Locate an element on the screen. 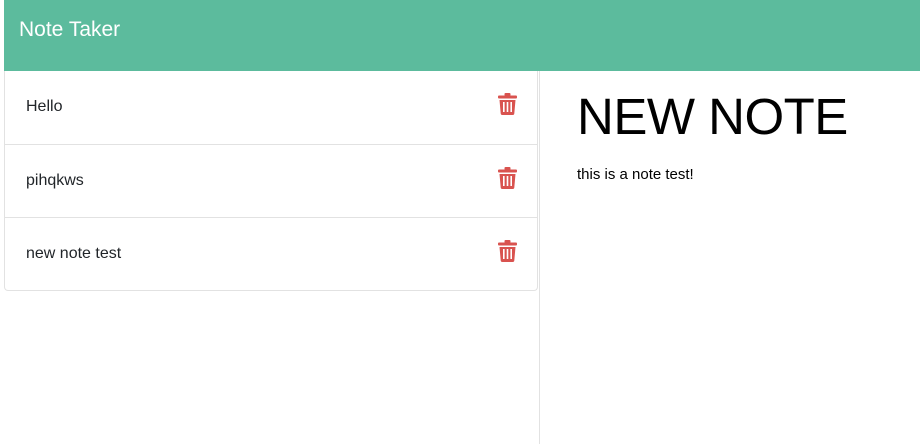 The width and height of the screenshot is (920, 444). note-title-input: NEW NOTE is located at coordinates (712, 117).